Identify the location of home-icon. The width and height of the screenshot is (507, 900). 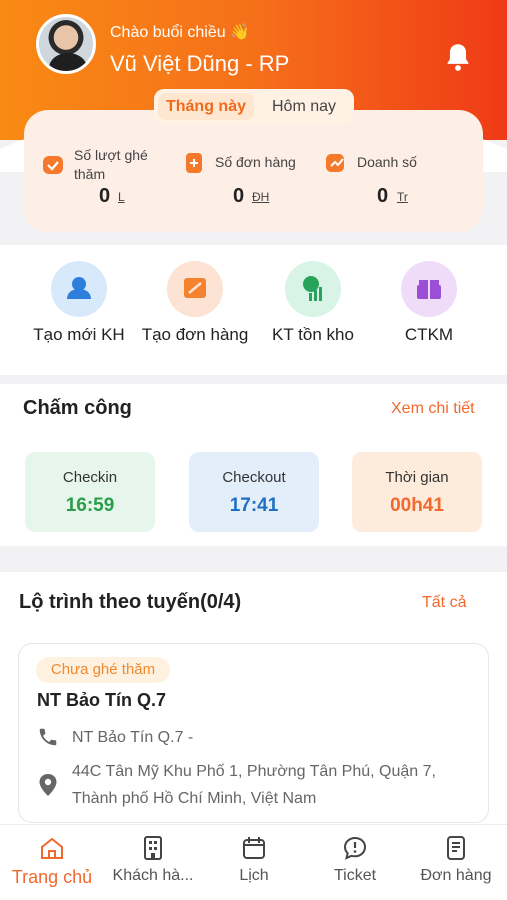
(52, 848).